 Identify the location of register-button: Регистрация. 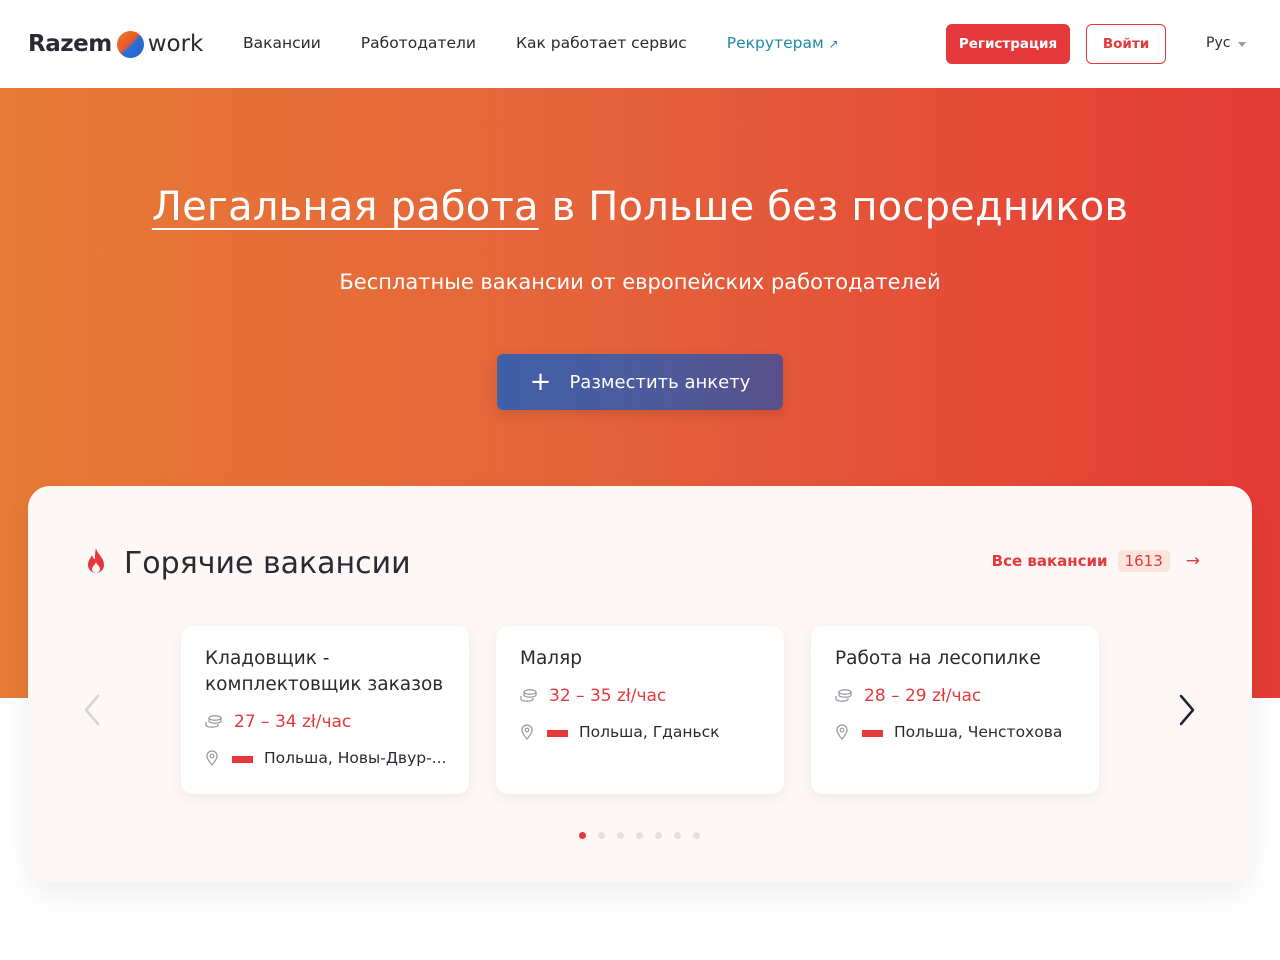
(1008, 44).